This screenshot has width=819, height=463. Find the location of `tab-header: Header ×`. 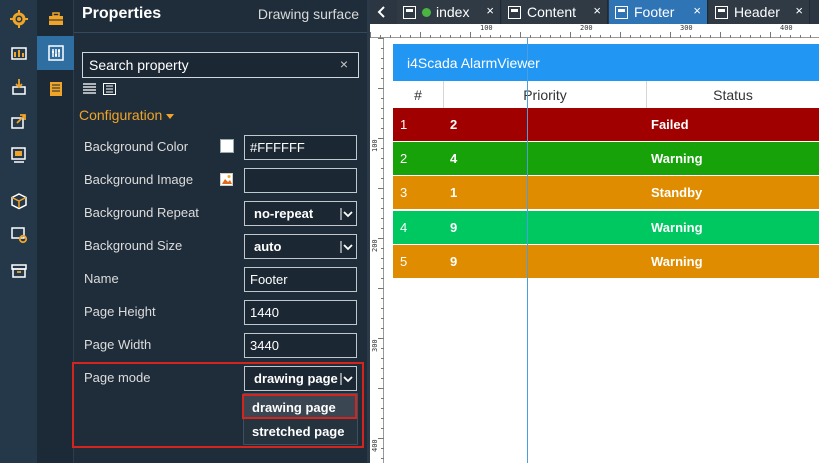

tab-header: Header × is located at coordinates (759, 12).